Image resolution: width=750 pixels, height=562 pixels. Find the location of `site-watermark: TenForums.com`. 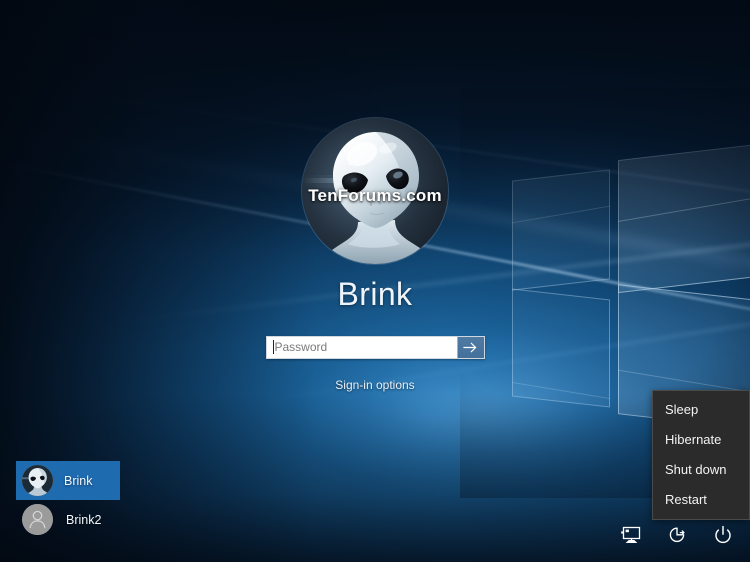

site-watermark: TenForums.com is located at coordinates (375, 195).